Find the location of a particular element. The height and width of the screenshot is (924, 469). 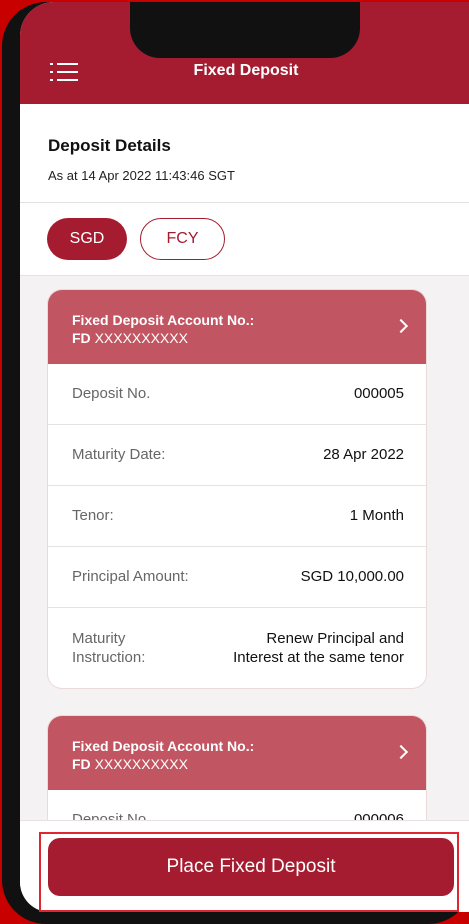

as-at-timestamp: As at 14 Apr 2022 11:43:46 SGT is located at coordinates (141, 175).